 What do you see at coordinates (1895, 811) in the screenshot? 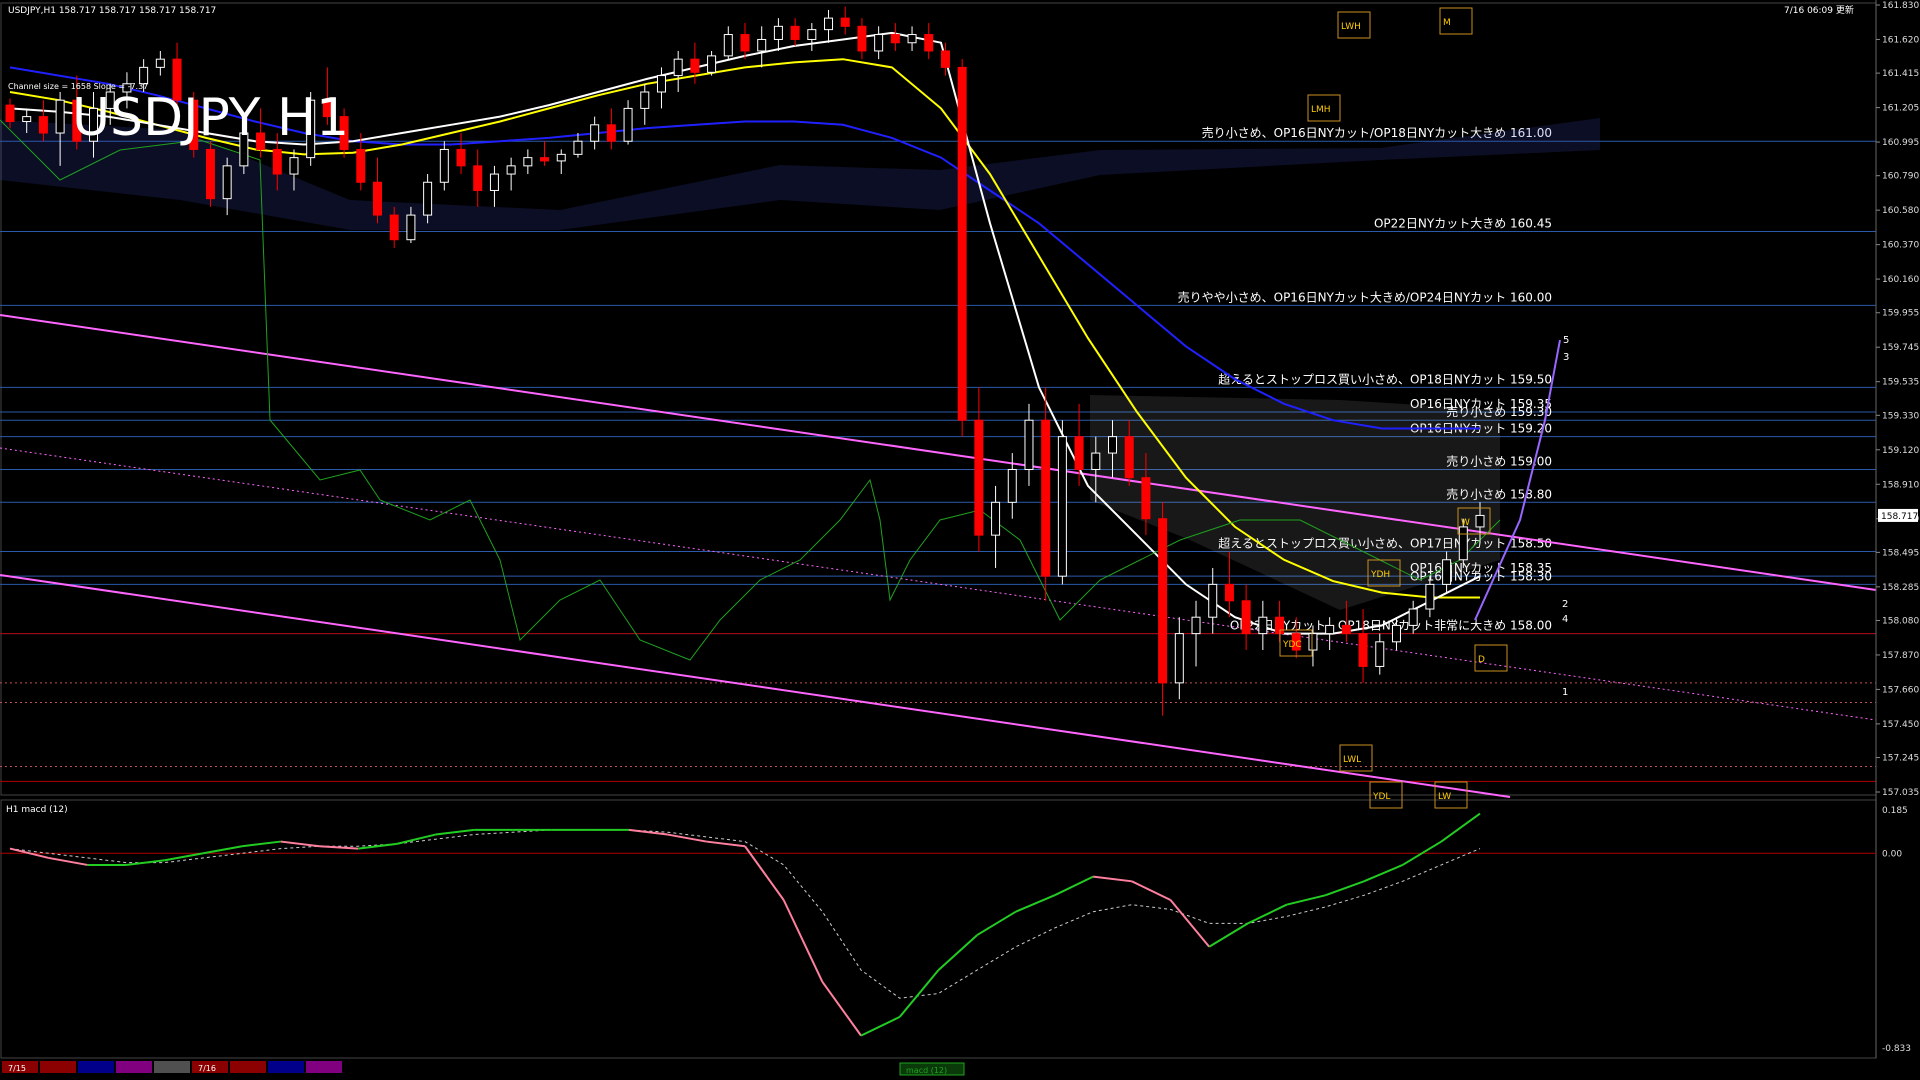
I see `macd-tick-label: 0.185` at bounding box center [1895, 811].